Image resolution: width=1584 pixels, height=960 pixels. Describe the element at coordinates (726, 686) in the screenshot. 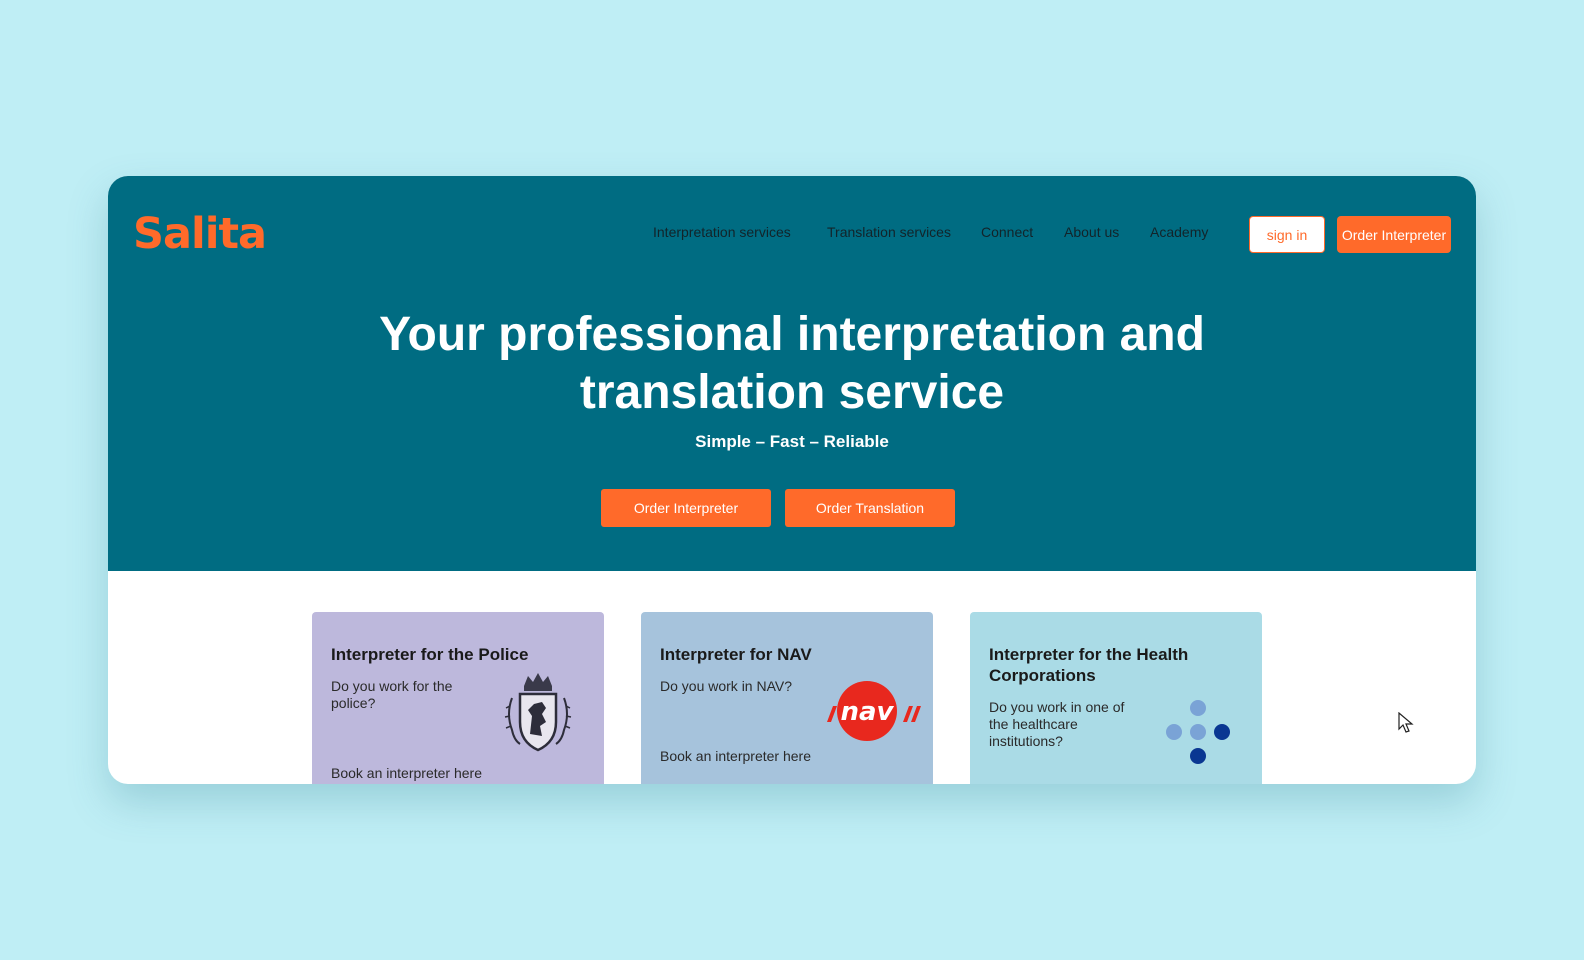

I see `card-question: Do you work in NAV?` at that location.